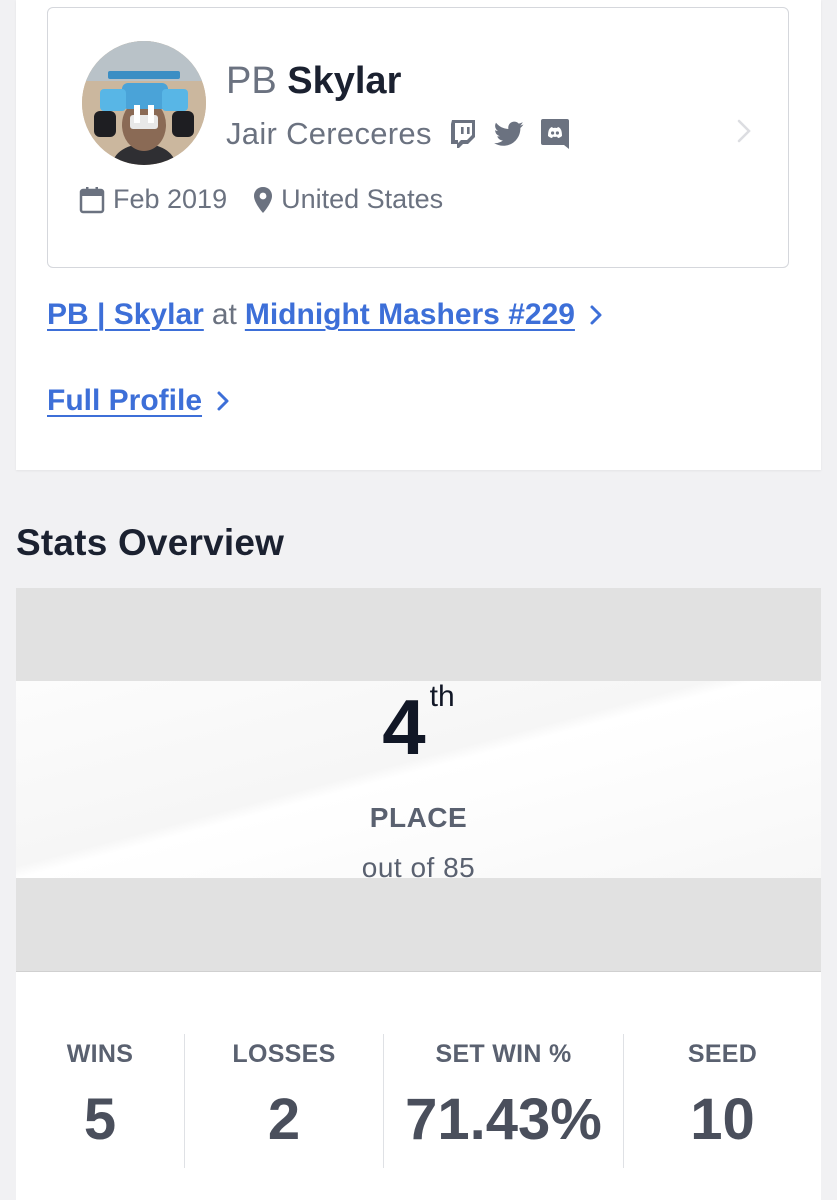 This screenshot has width=837, height=1200. Describe the element at coordinates (284, 1054) in the screenshot. I see `stat-label: LOSSES` at that location.